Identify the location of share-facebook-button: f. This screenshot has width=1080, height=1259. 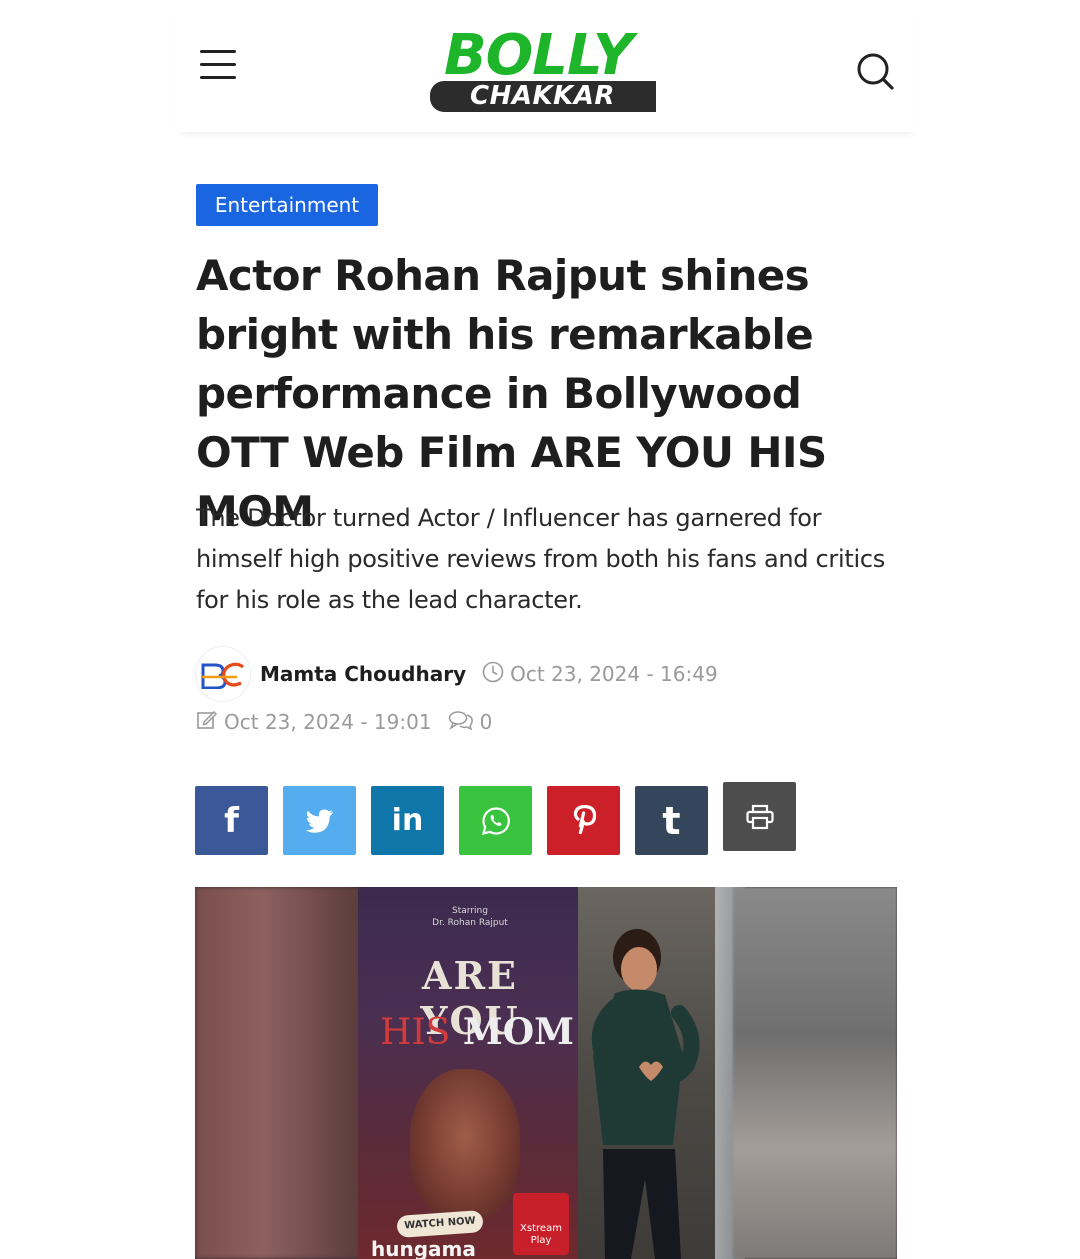
(231, 820).